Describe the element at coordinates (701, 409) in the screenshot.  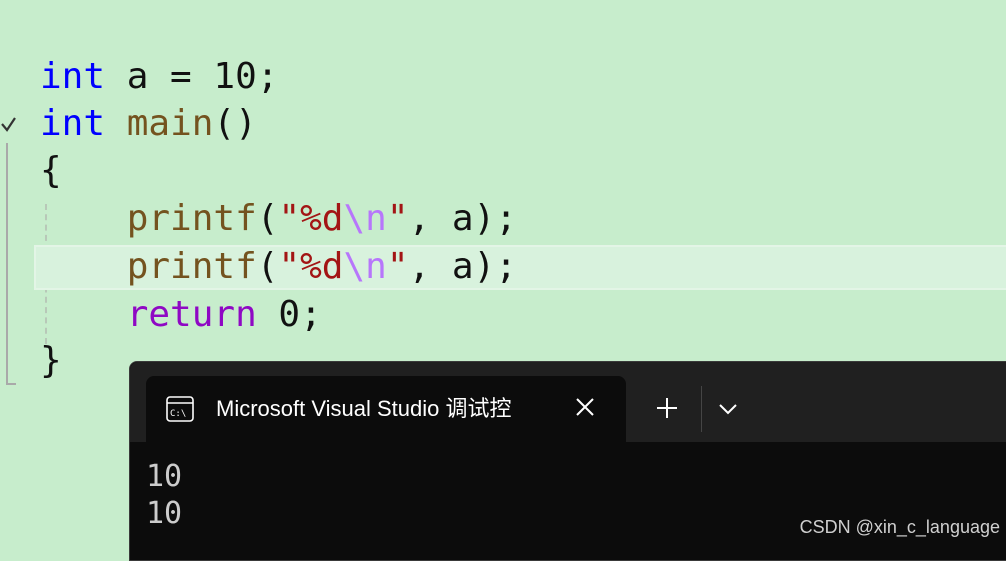
I see `titlebar-divider` at that location.